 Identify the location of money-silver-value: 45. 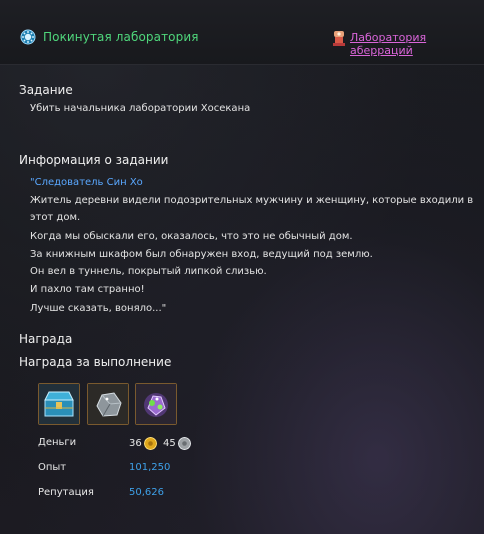
(169, 443).